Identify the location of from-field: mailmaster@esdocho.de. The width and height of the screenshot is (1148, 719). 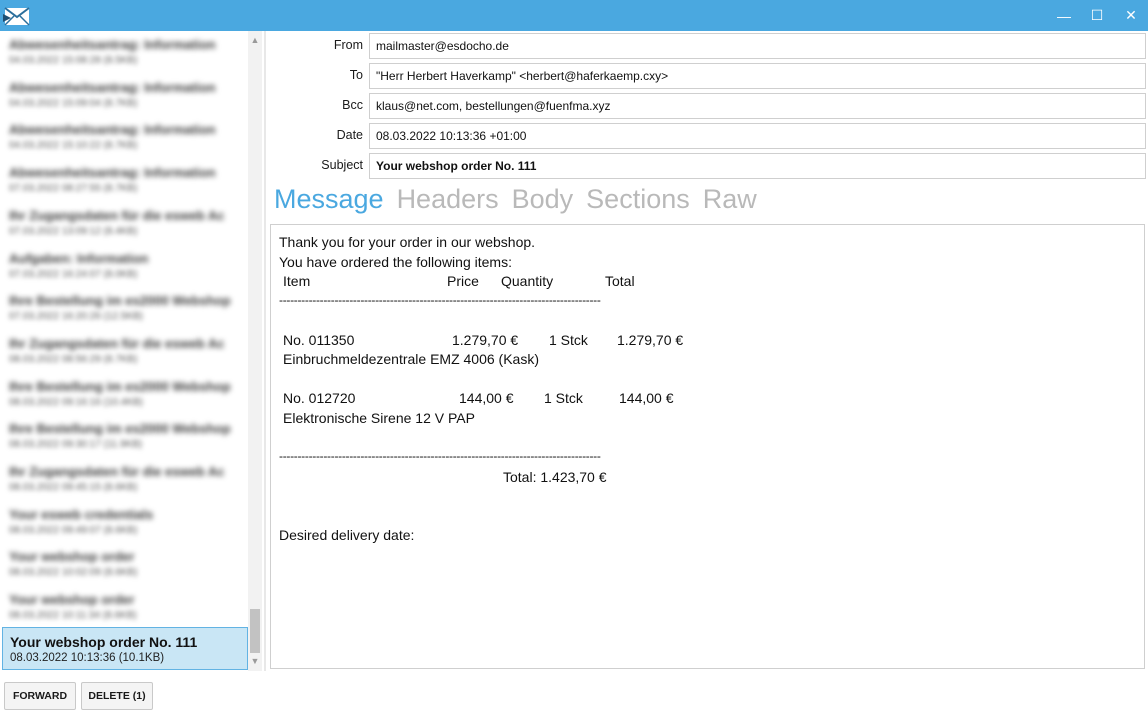
(757, 46).